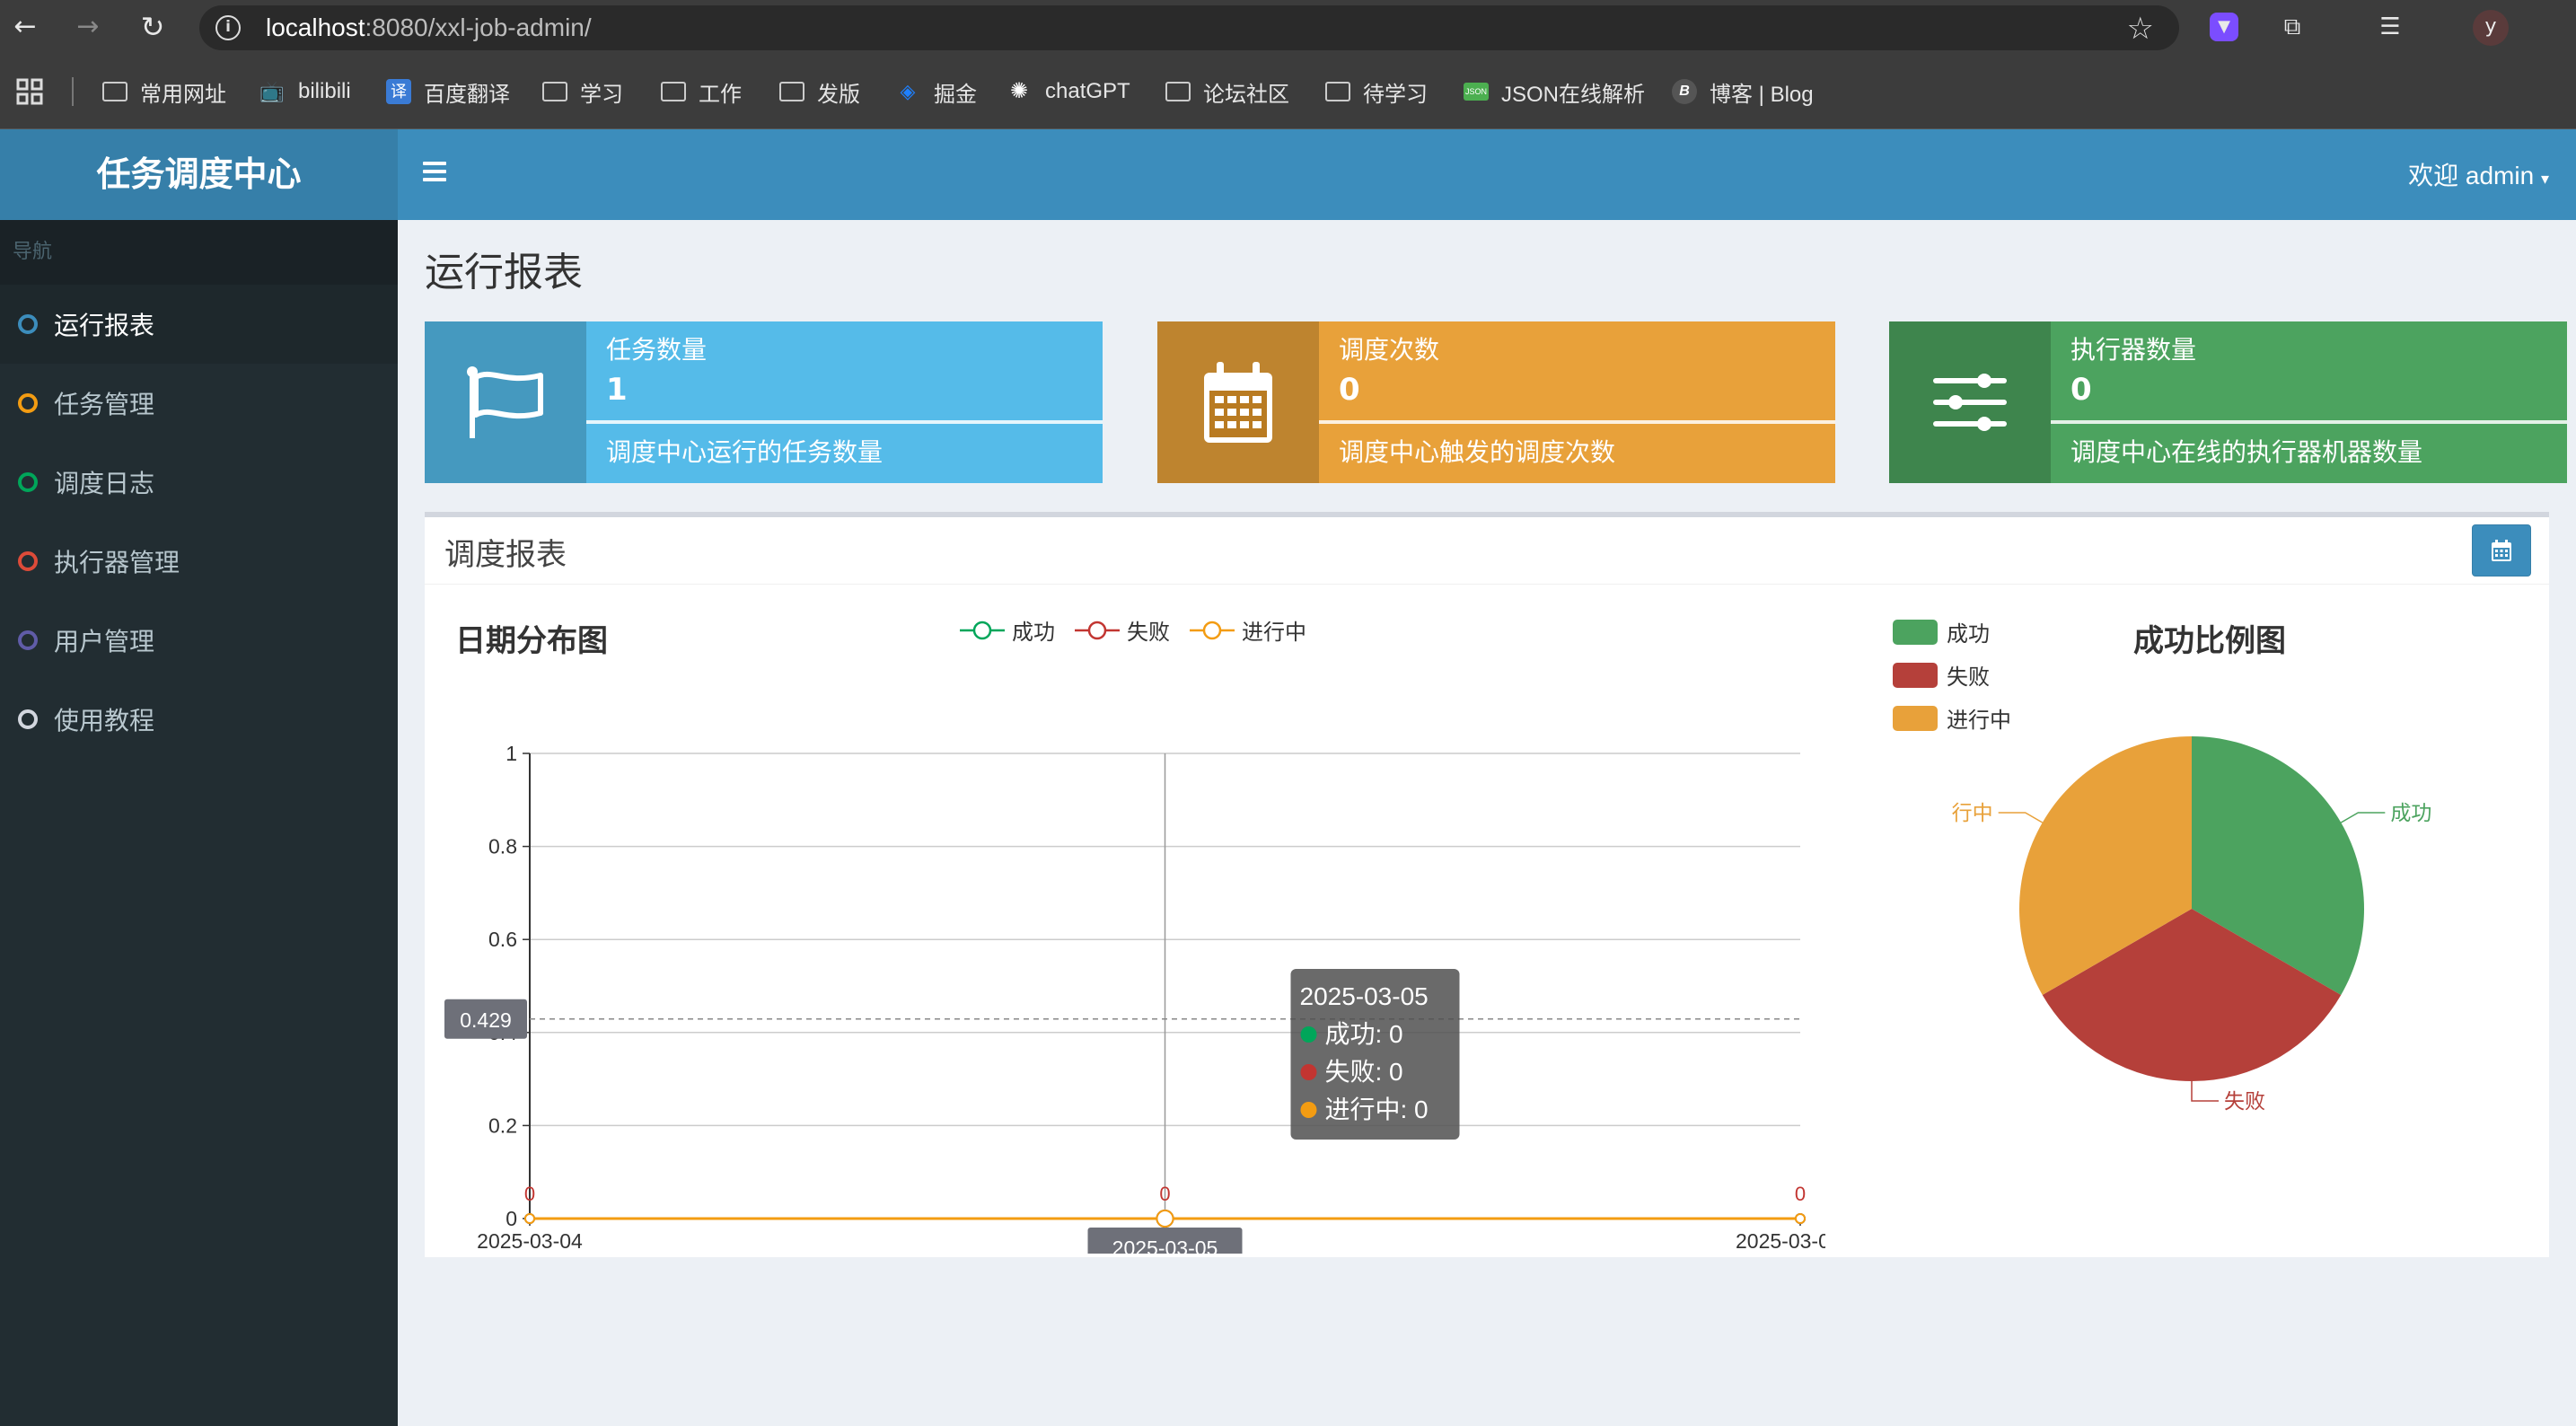 The image size is (2576, 1426). Describe the element at coordinates (1189, 28) in the screenshot. I see `address-bar: i localhost:8080/xxl-job-admin/ ☆` at that location.